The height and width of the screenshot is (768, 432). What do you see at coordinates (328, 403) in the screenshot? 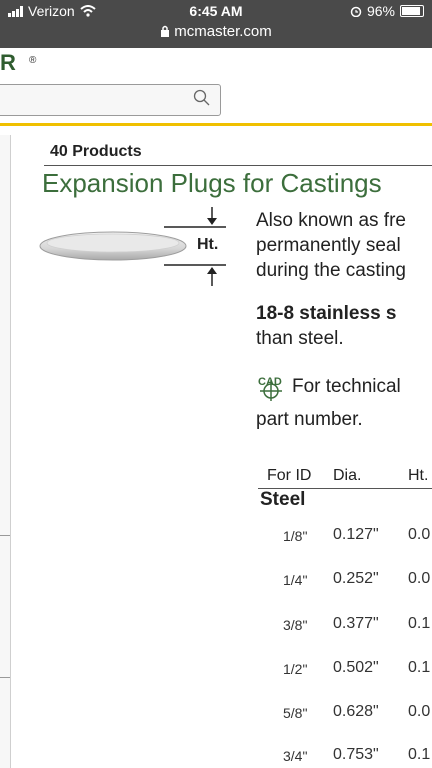
I see `cad-note: CAD For technical part number.` at bounding box center [328, 403].